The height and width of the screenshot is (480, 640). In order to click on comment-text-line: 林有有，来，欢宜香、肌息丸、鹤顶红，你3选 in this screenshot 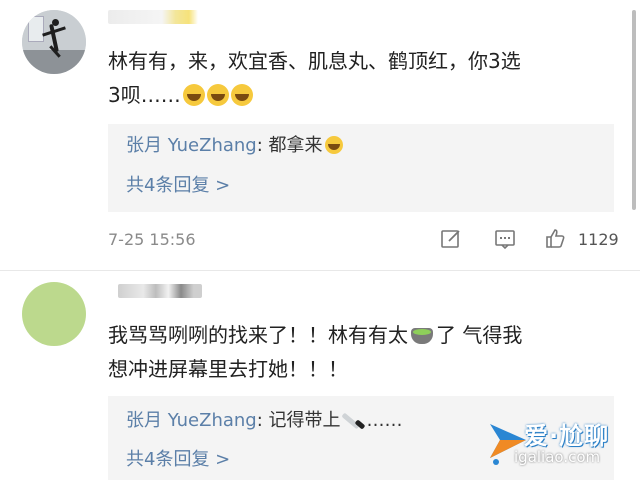, I will do `click(314, 61)`.